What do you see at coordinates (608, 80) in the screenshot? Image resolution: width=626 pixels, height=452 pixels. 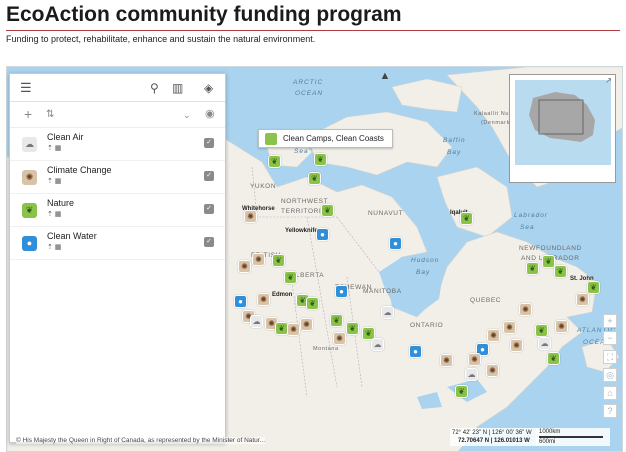 I see `collapse-overview-icon: ↗` at bounding box center [608, 80].